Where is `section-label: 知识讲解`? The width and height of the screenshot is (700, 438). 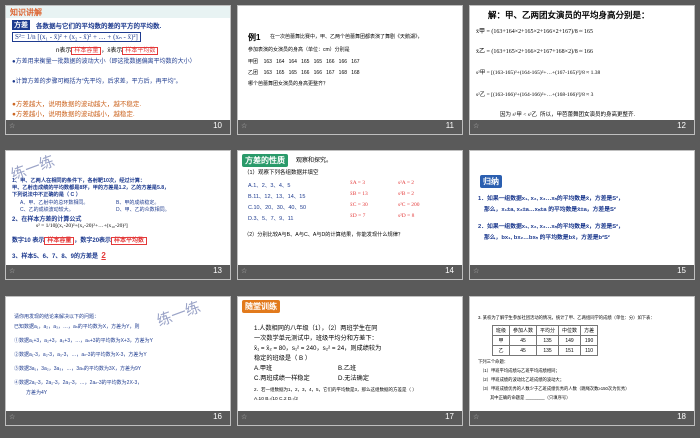
section-label: 知识讲解 is located at coordinates (26, 12).